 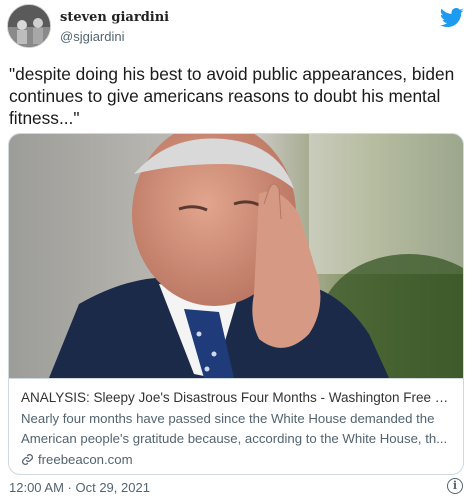 I want to click on twitter-bird-icon, so click(x=452, y=18).